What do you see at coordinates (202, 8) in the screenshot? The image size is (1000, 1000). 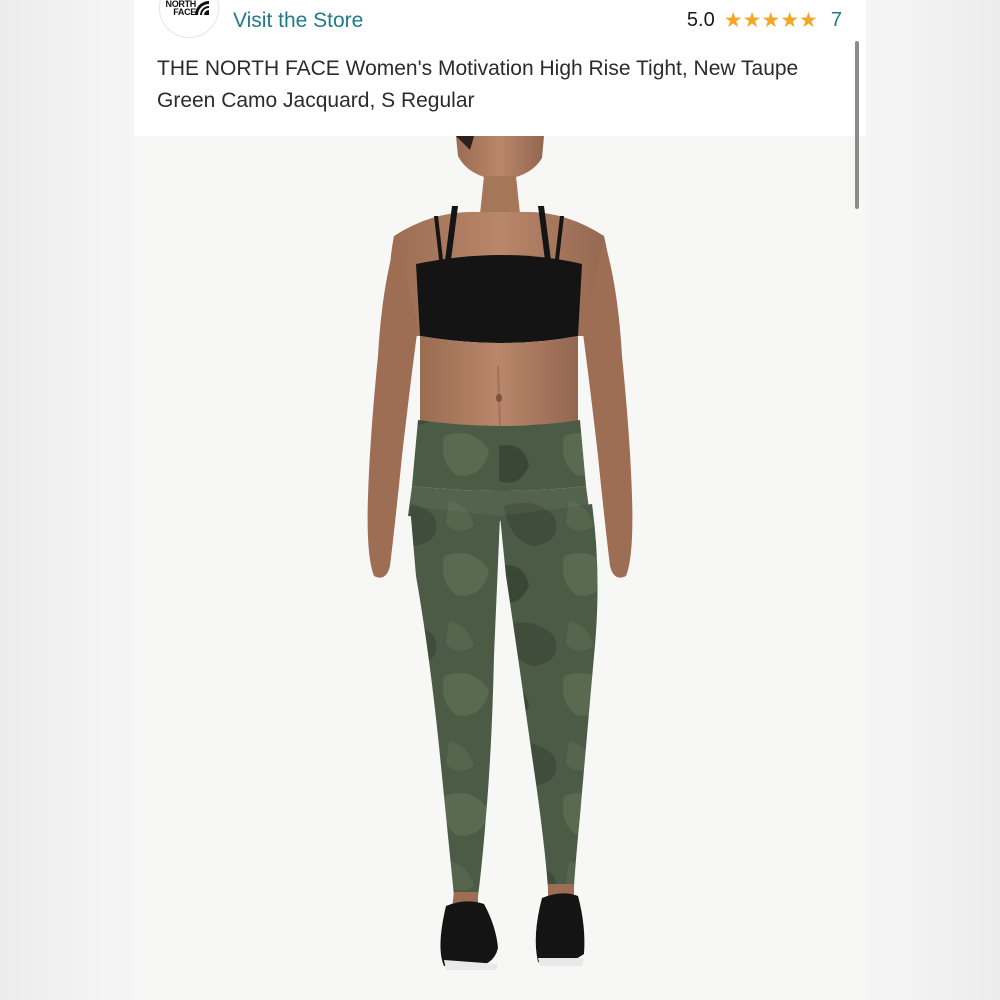 I see `north-face-dome-icon` at bounding box center [202, 8].